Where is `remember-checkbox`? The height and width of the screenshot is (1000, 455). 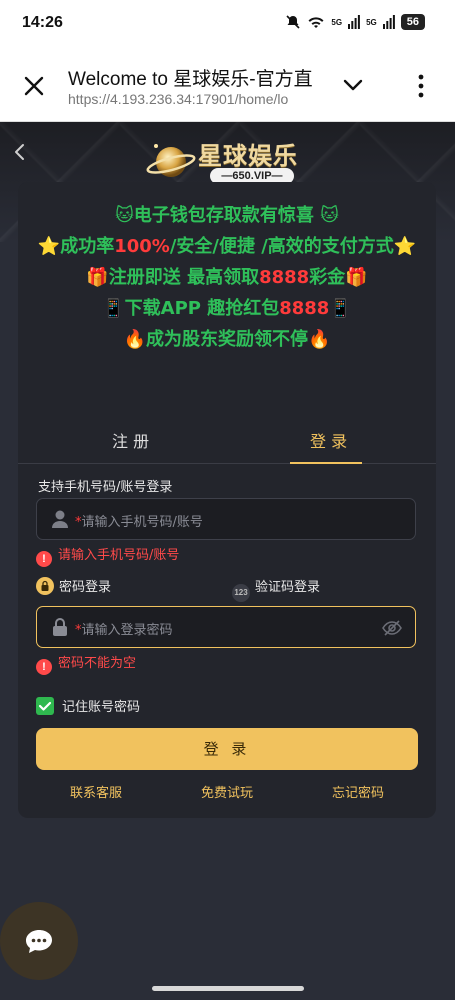 remember-checkbox is located at coordinates (45, 706).